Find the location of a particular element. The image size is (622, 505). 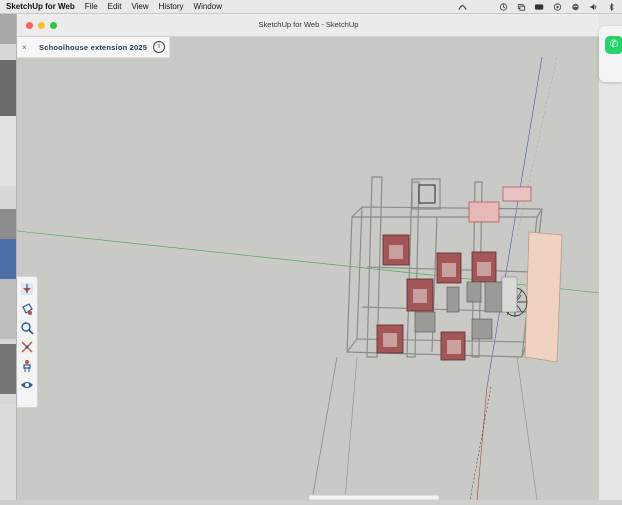

bluetooth-icon is located at coordinates (611, 6).